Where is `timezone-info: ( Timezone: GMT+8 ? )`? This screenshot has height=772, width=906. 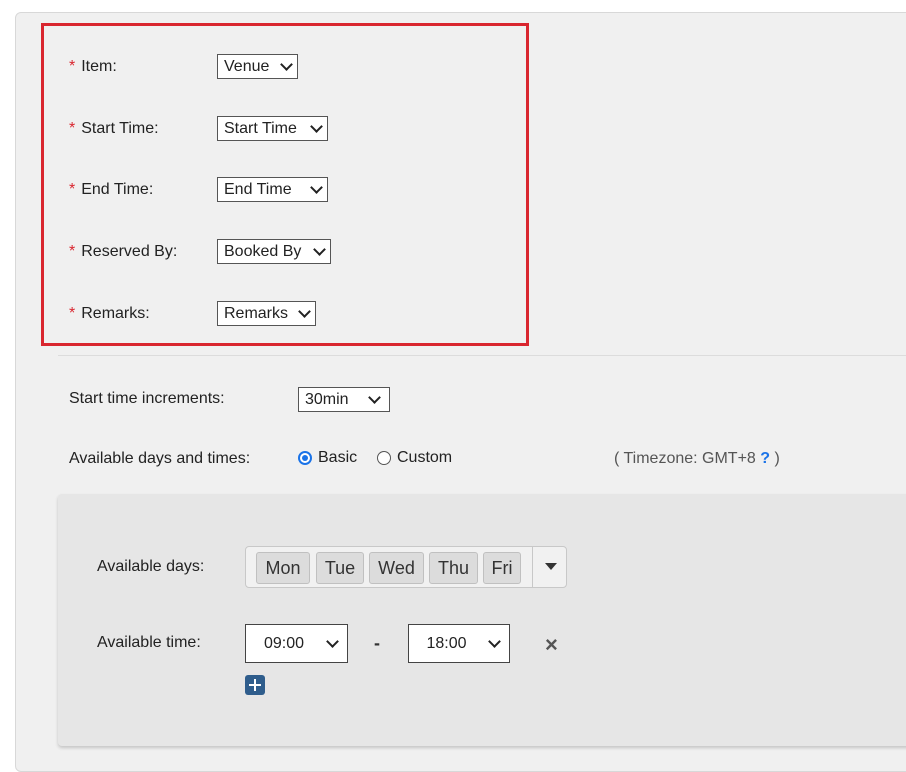 timezone-info: ( Timezone: GMT+8 ? ) is located at coordinates (697, 458).